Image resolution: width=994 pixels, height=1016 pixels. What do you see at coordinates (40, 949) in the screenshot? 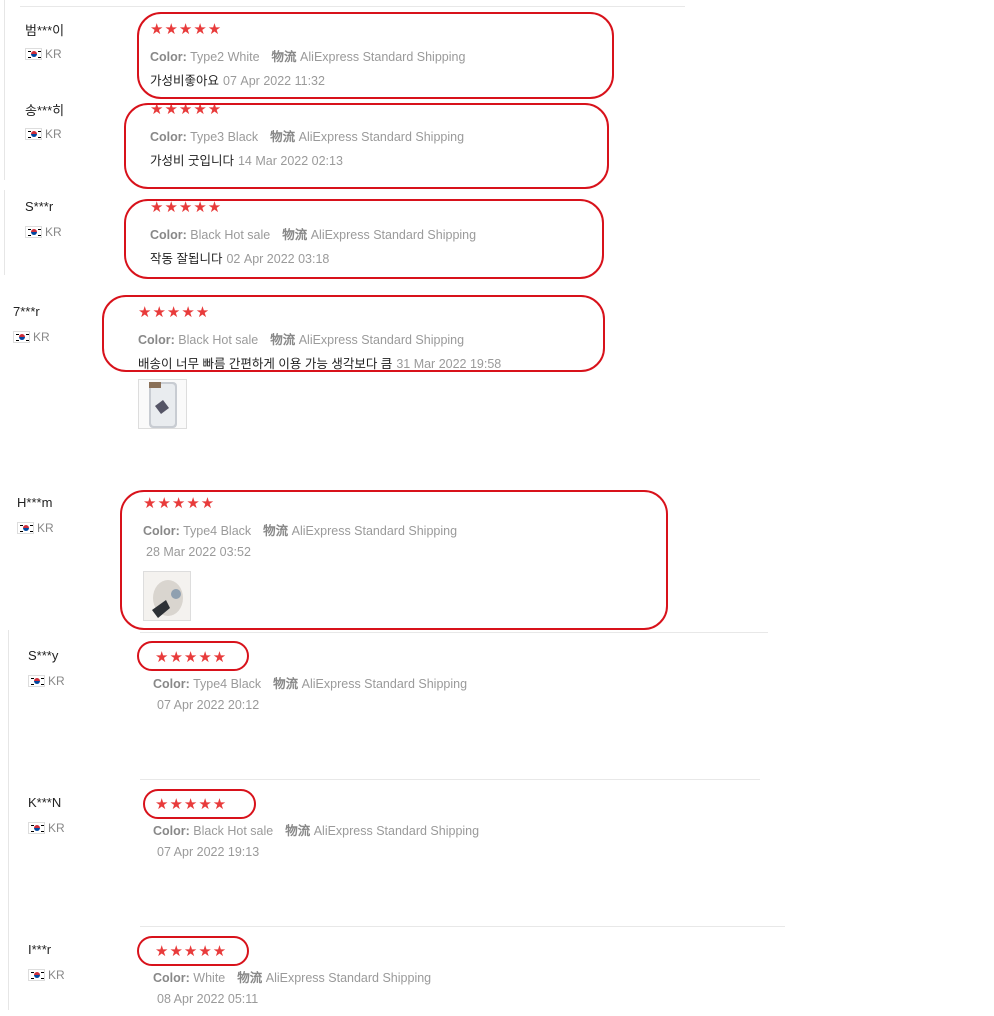
I see `reviewer-name: I***r` at bounding box center [40, 949].